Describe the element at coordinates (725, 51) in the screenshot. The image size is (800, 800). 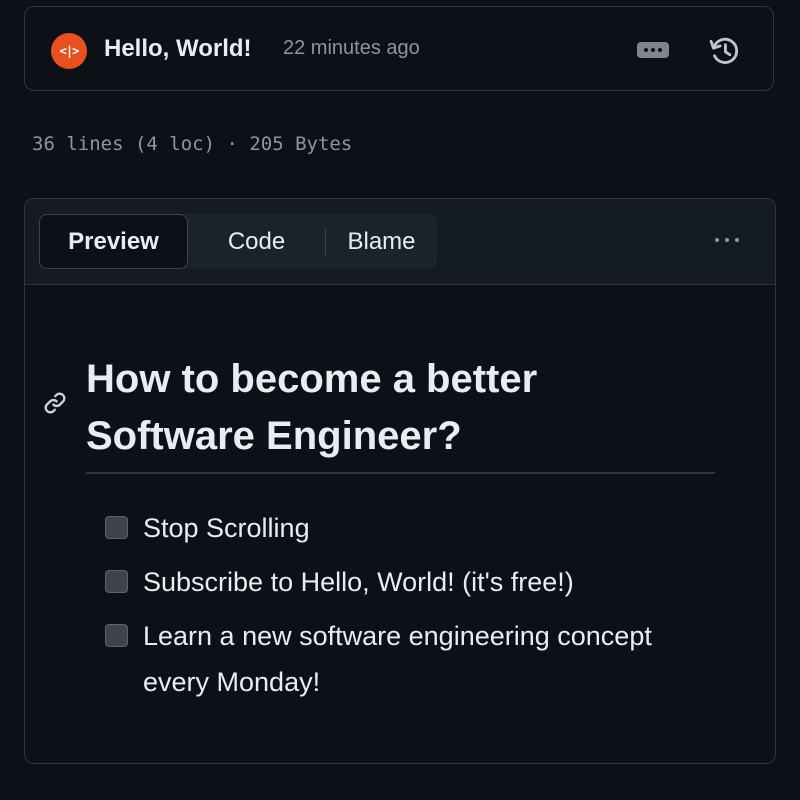
I see `history-icon` at that location.